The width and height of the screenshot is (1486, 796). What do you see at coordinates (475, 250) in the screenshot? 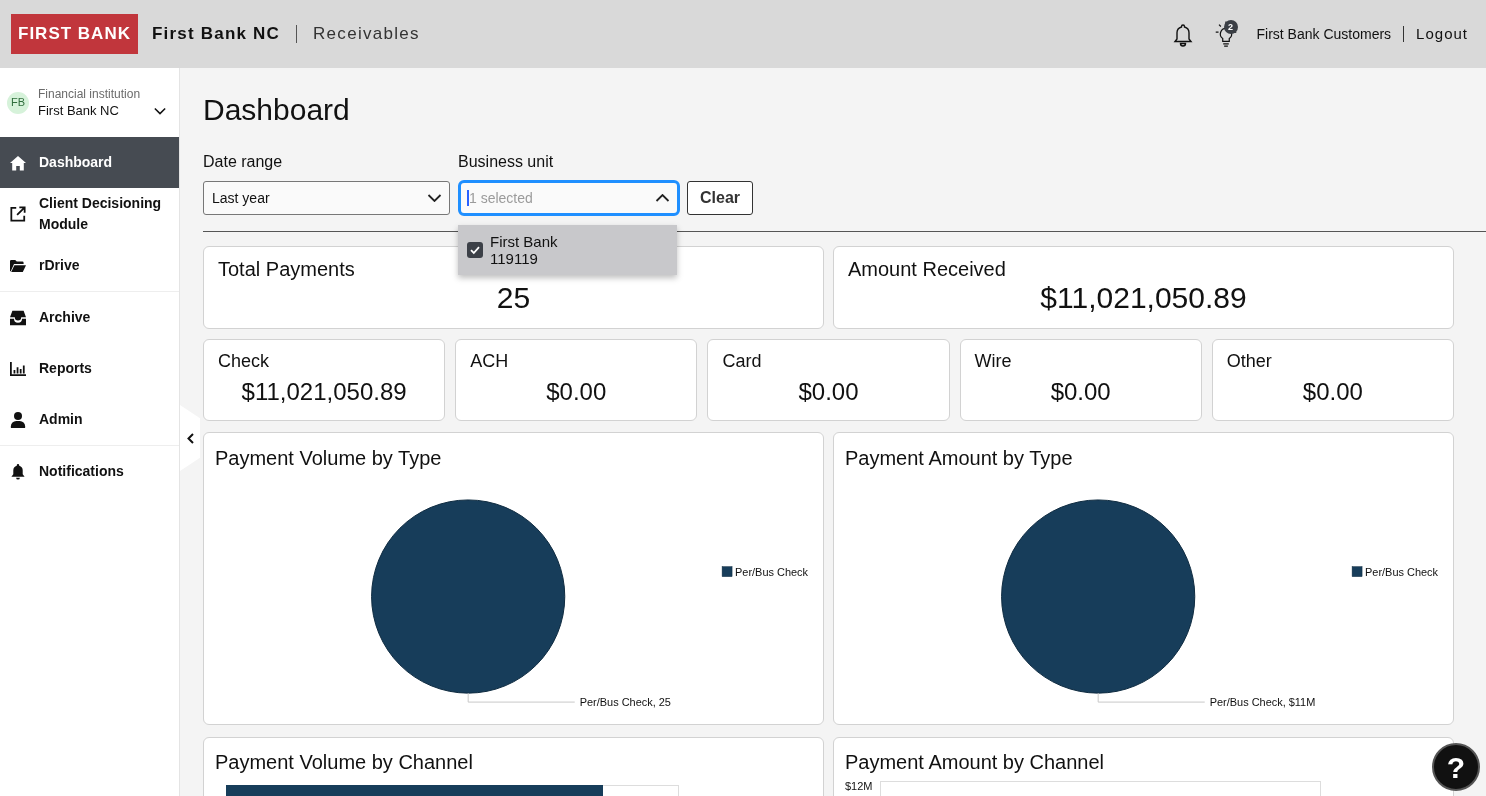
I see `checkbox` at bounding box center [475, 250].